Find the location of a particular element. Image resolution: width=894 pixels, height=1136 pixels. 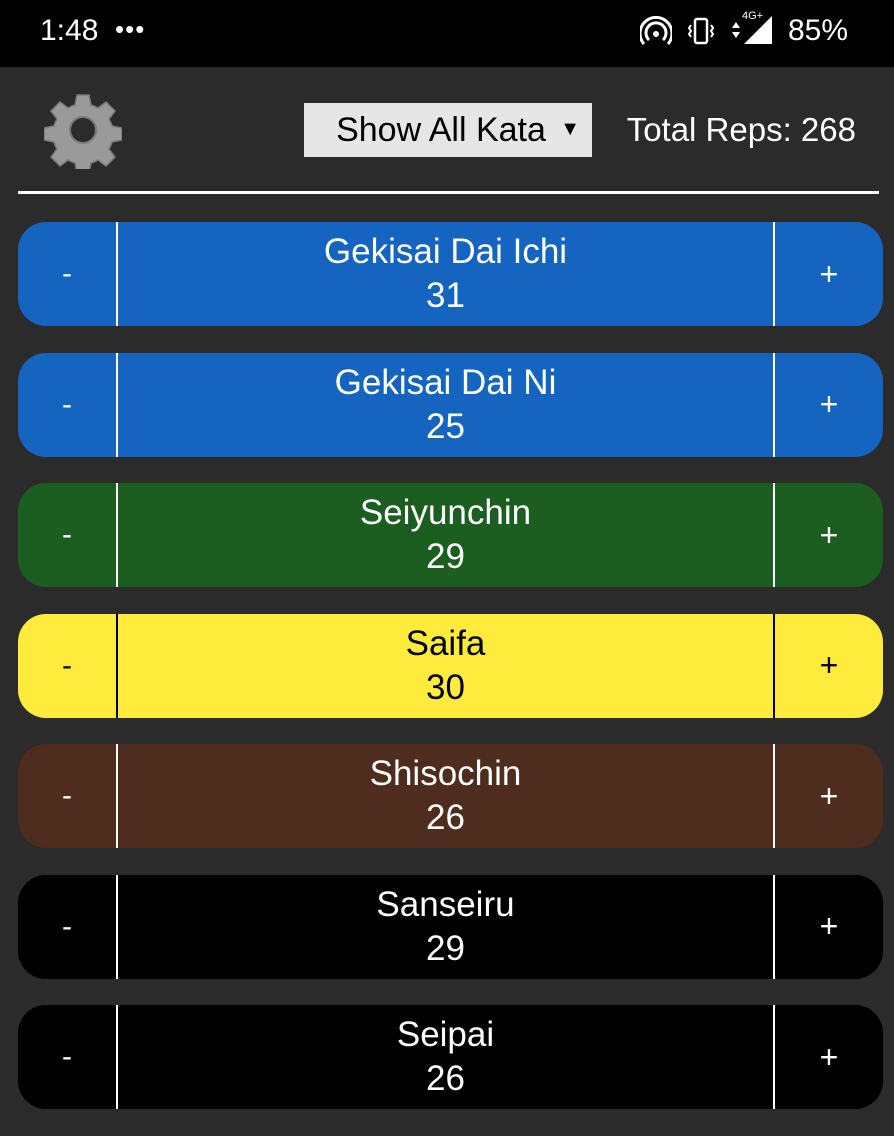

kata-name: Gekisai Dai Ichi is located at coordinates (445, 252).